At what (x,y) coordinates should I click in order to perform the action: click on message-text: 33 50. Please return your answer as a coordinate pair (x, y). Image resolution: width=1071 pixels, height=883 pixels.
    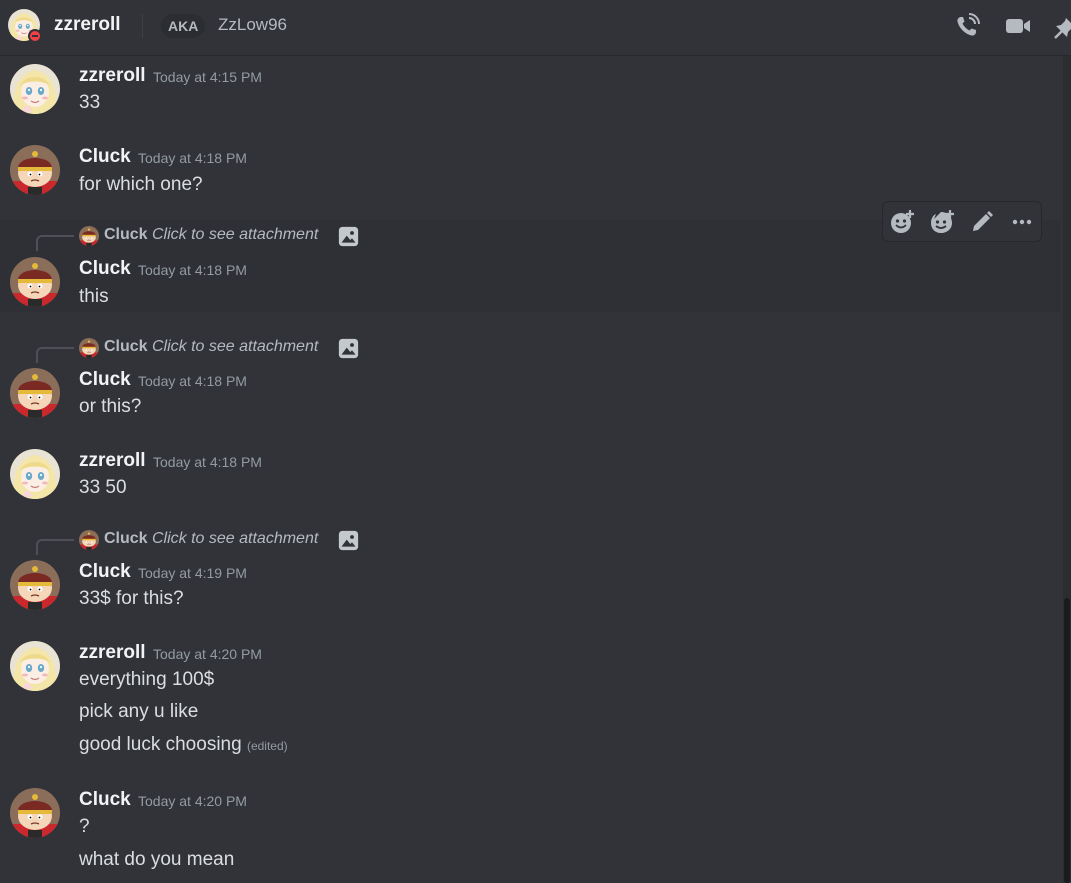
    Looking at the image, I should click on (103, 487).